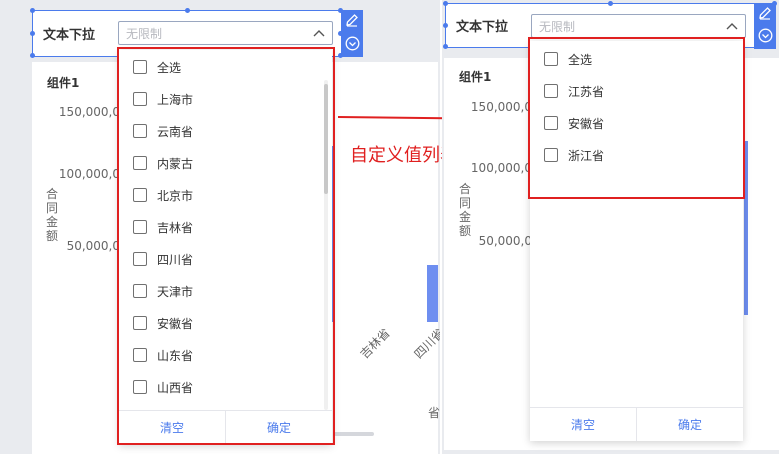  Describe the element at coordinates (375, 343) in the screenshot. I see `x-tick: 吉林省` at that location.